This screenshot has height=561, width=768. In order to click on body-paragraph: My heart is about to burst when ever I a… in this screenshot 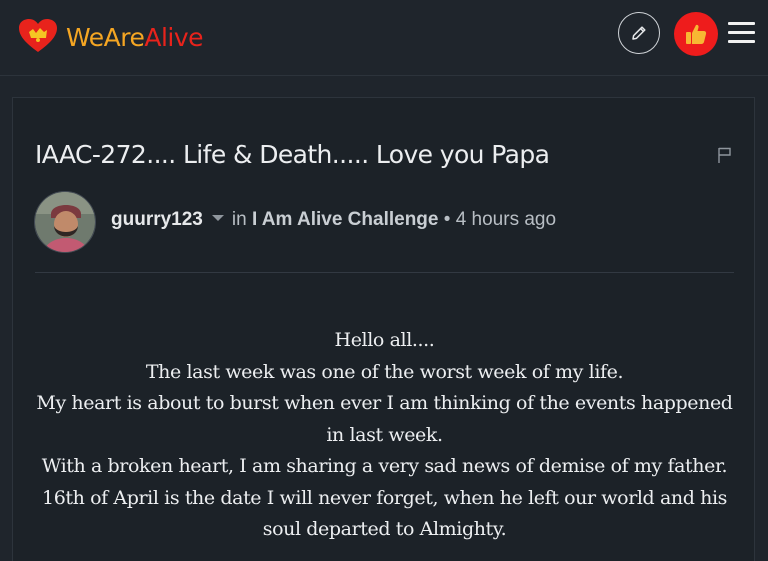, I will do `click(384, 419)`.